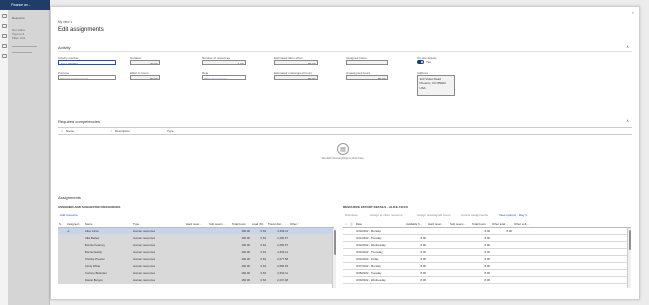 The height and width of the screenshot is (305, 649). I want to click on unassigned-hours-input: 80.00, so click(367, 77).